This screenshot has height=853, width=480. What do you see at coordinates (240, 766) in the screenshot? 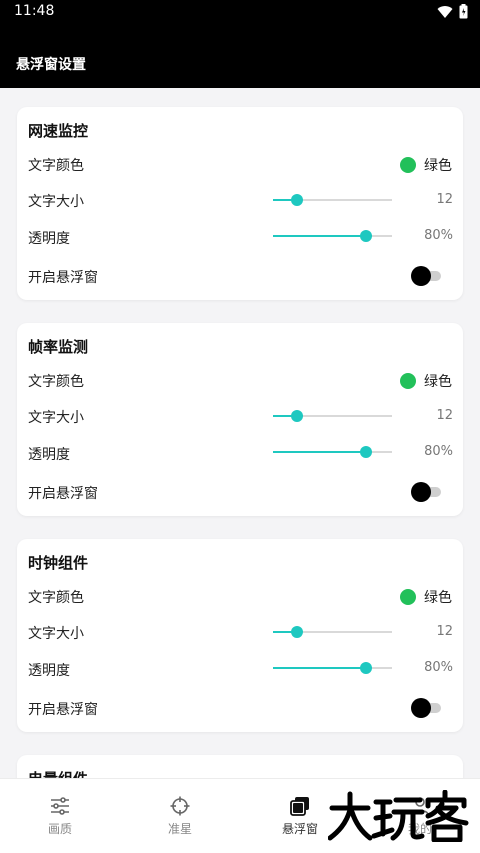
I see `battery-widget-card: 电量组件` at bounding box center [240, 766].